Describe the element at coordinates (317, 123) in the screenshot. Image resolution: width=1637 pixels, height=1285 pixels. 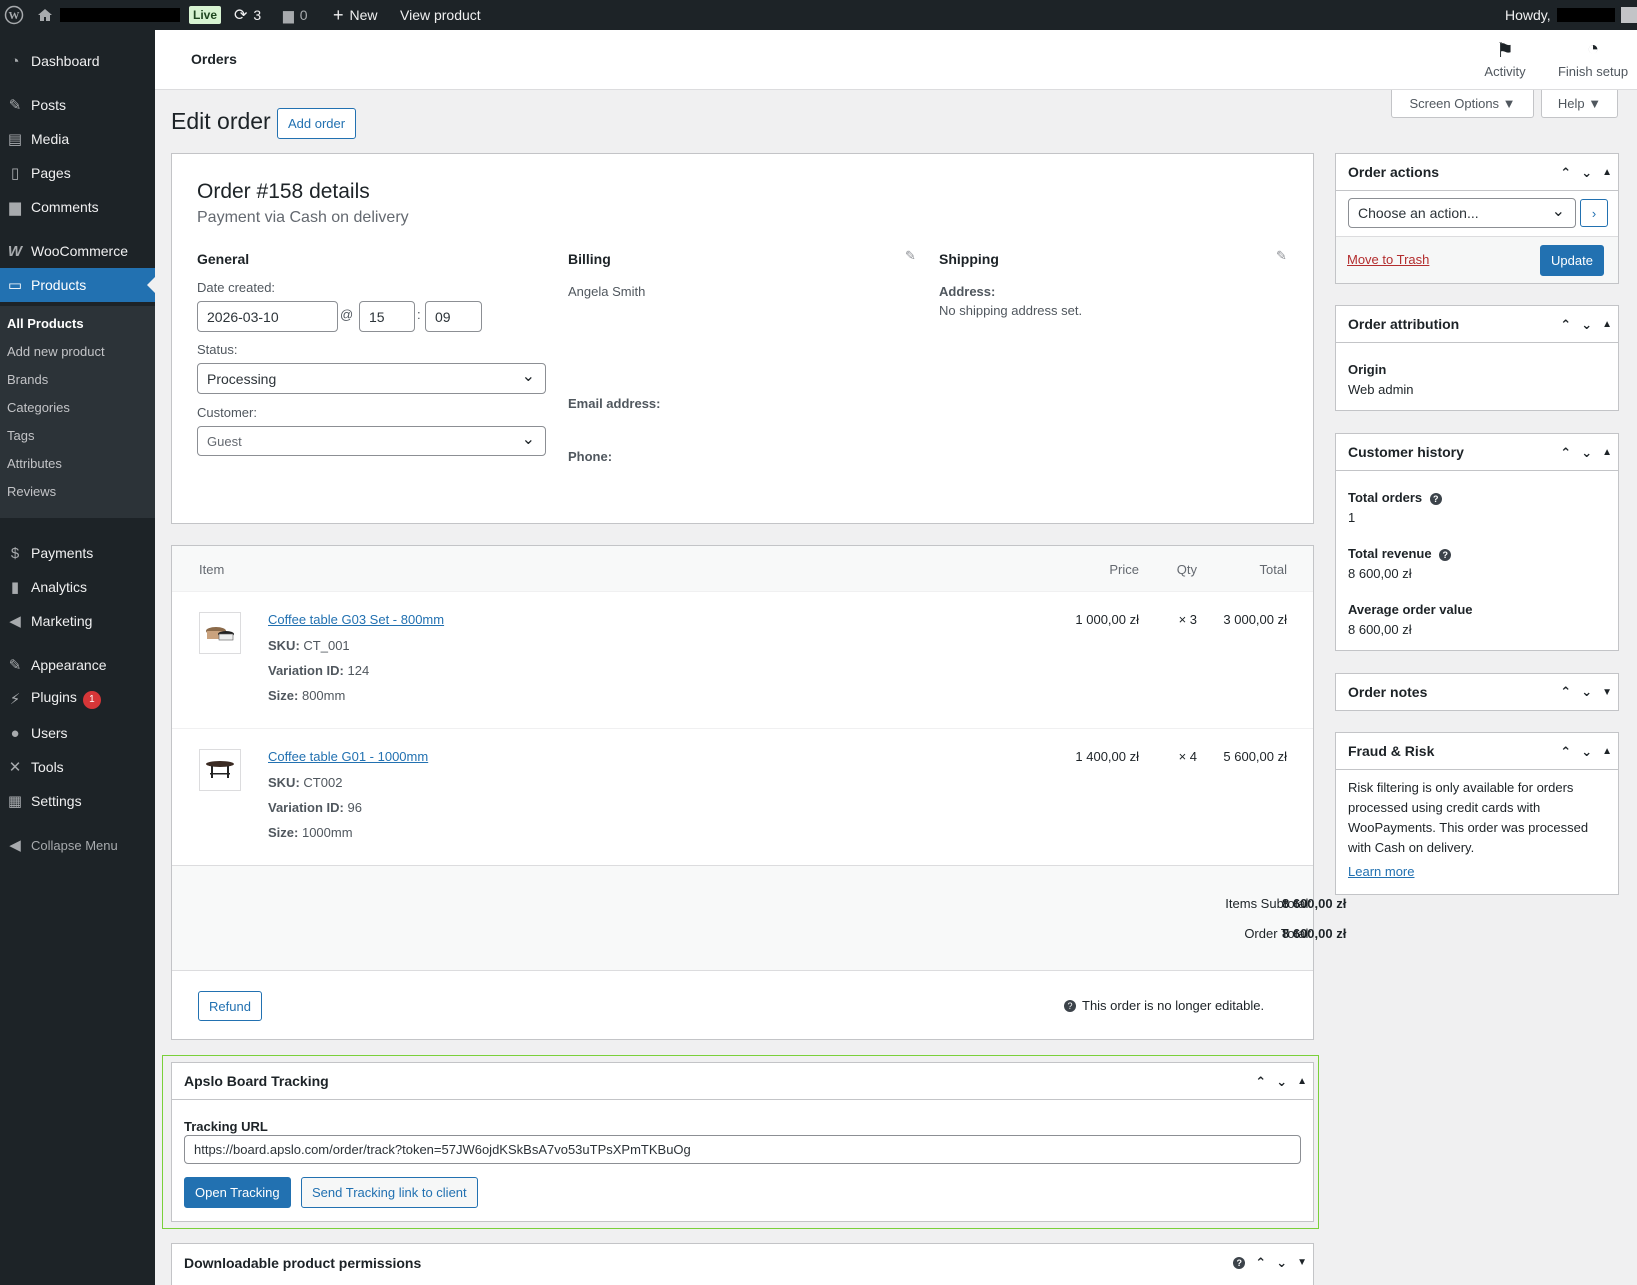
I see `add-order-button: Add order` at that location.